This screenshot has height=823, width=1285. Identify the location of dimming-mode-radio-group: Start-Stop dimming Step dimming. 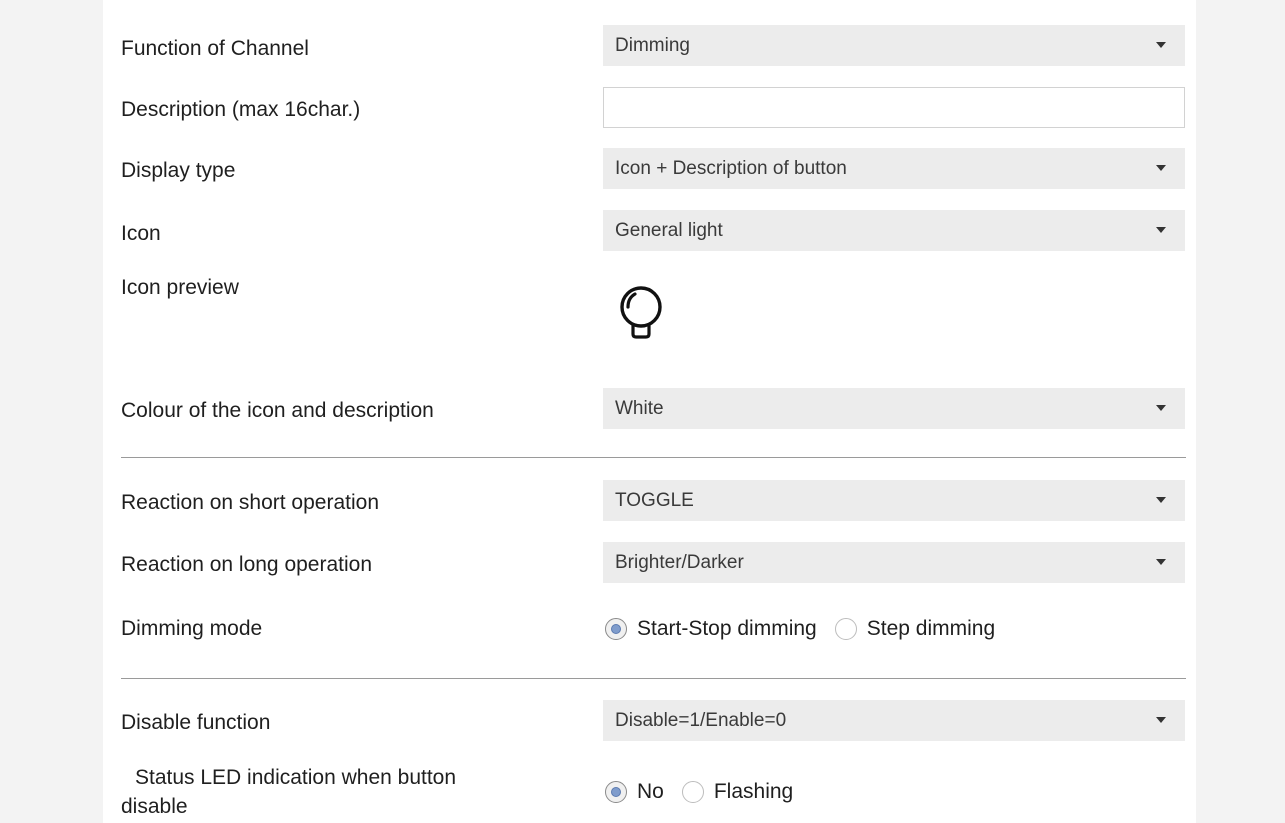
(809, 629).